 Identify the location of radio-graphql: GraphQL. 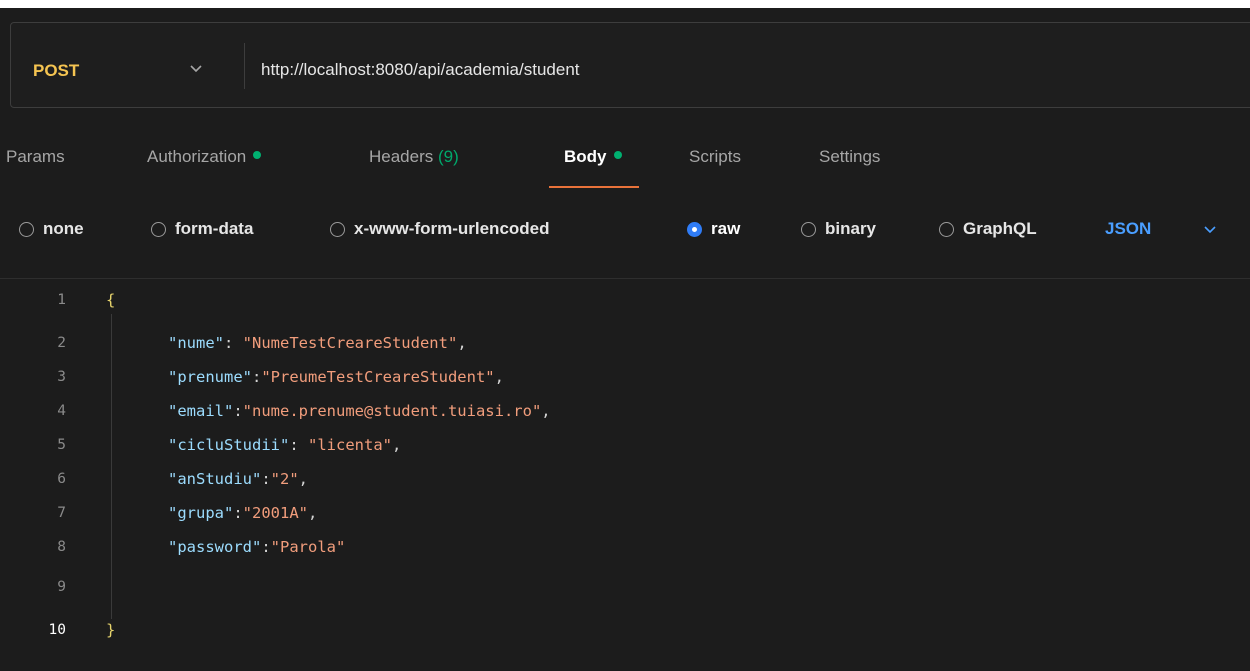
(988, 229).